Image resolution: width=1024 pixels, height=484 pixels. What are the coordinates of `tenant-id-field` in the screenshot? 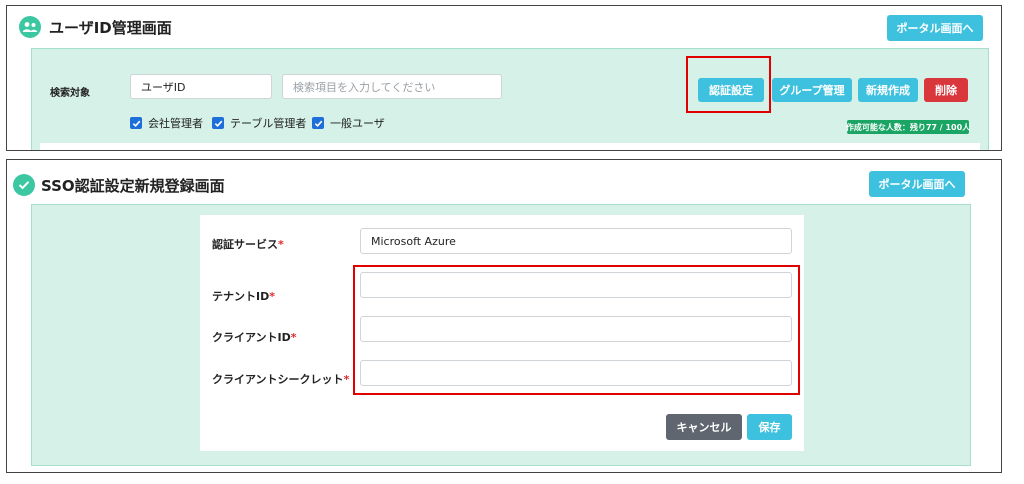 It's located at (576, 285).